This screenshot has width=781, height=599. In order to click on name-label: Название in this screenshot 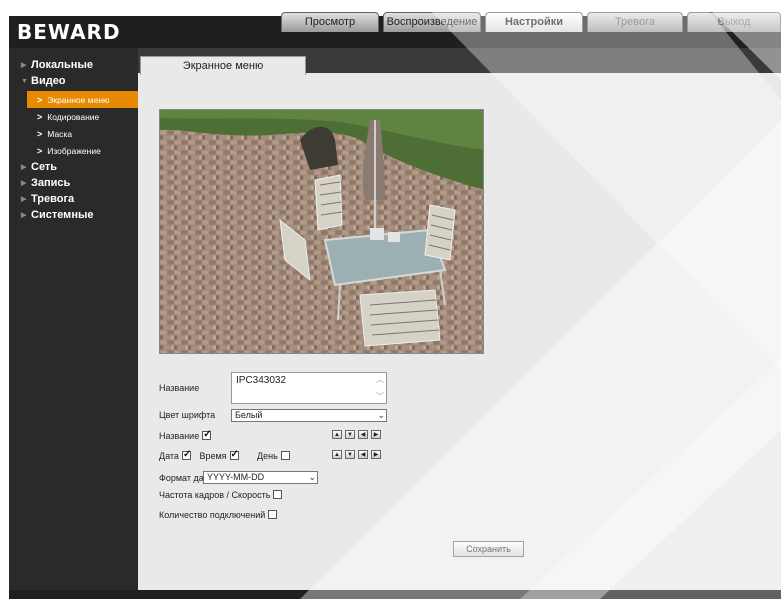, I will do `click(179, 388)`.